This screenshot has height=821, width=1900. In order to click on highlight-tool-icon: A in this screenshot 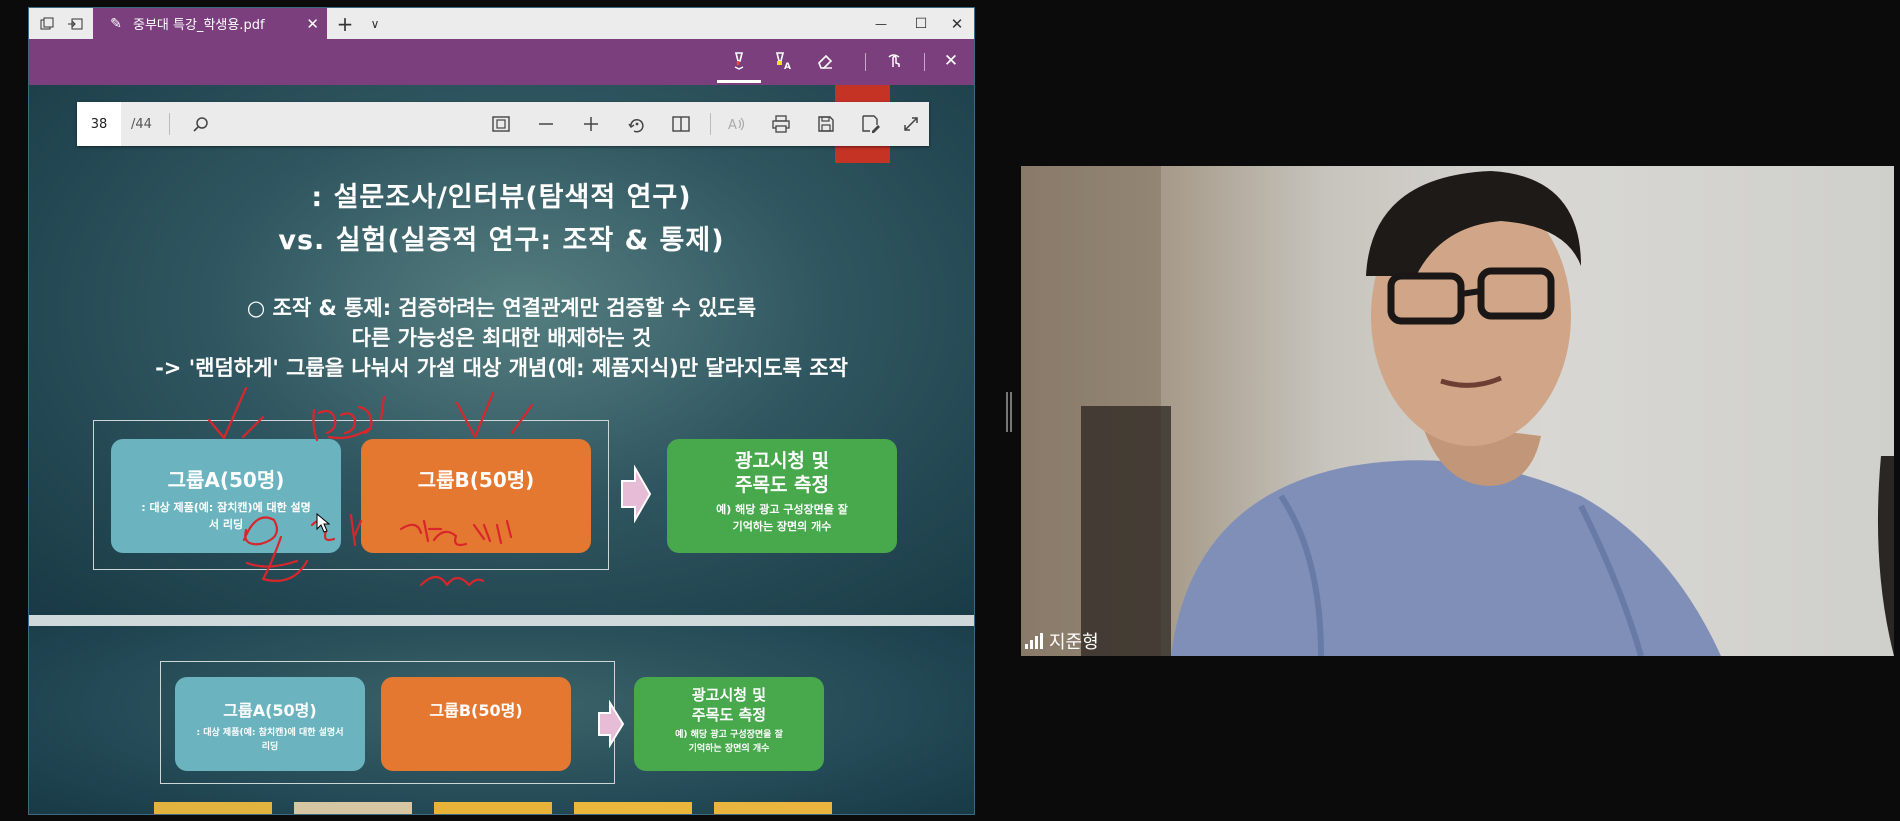, I will do `click(783, 61)`.